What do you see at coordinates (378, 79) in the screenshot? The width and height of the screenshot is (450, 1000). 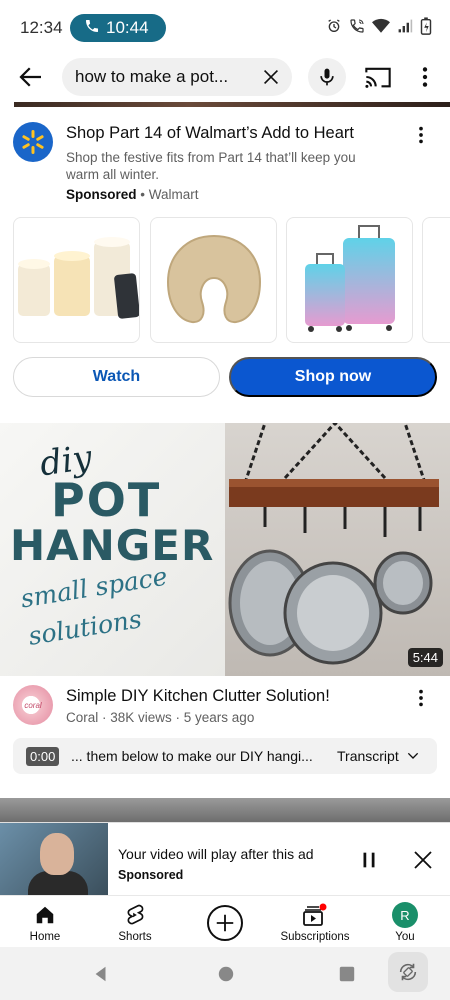 I see `cast-icon` at bounding box center [378, 79].